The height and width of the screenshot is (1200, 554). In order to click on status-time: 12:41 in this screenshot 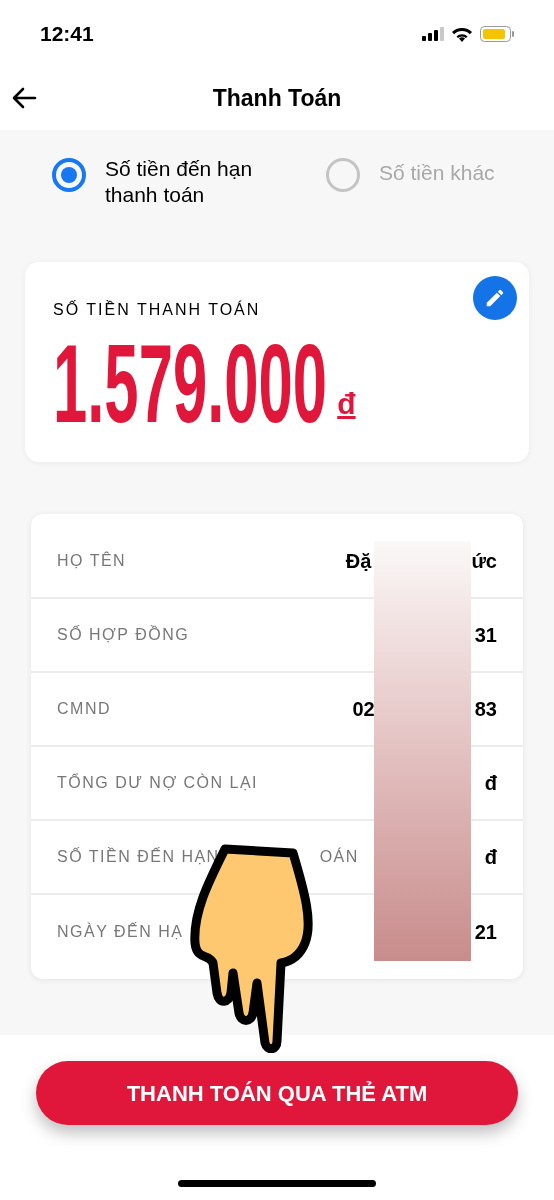, I will do `click(67, 34)`.